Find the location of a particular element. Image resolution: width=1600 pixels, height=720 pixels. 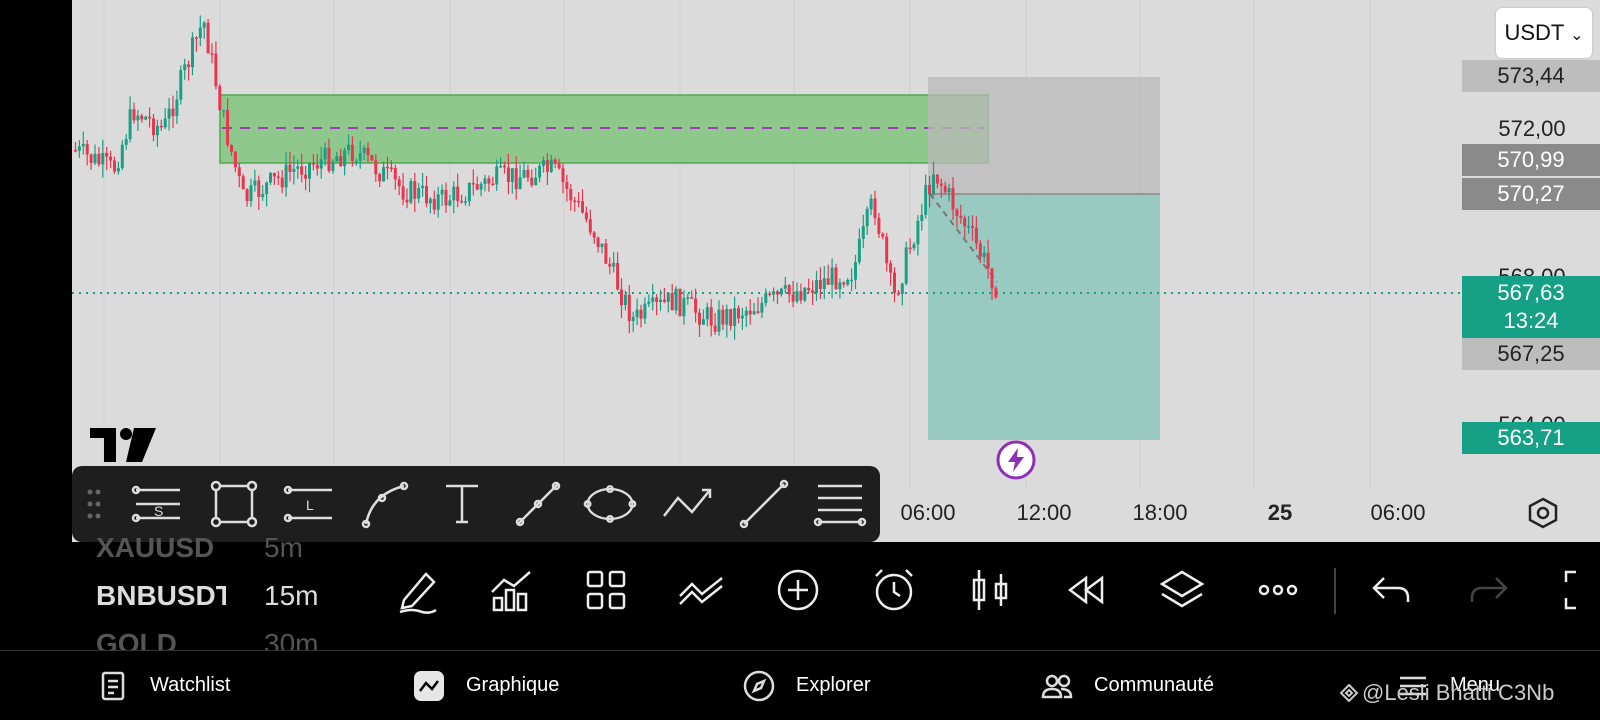

ellipse-icon is located at coordinates (612, 504).